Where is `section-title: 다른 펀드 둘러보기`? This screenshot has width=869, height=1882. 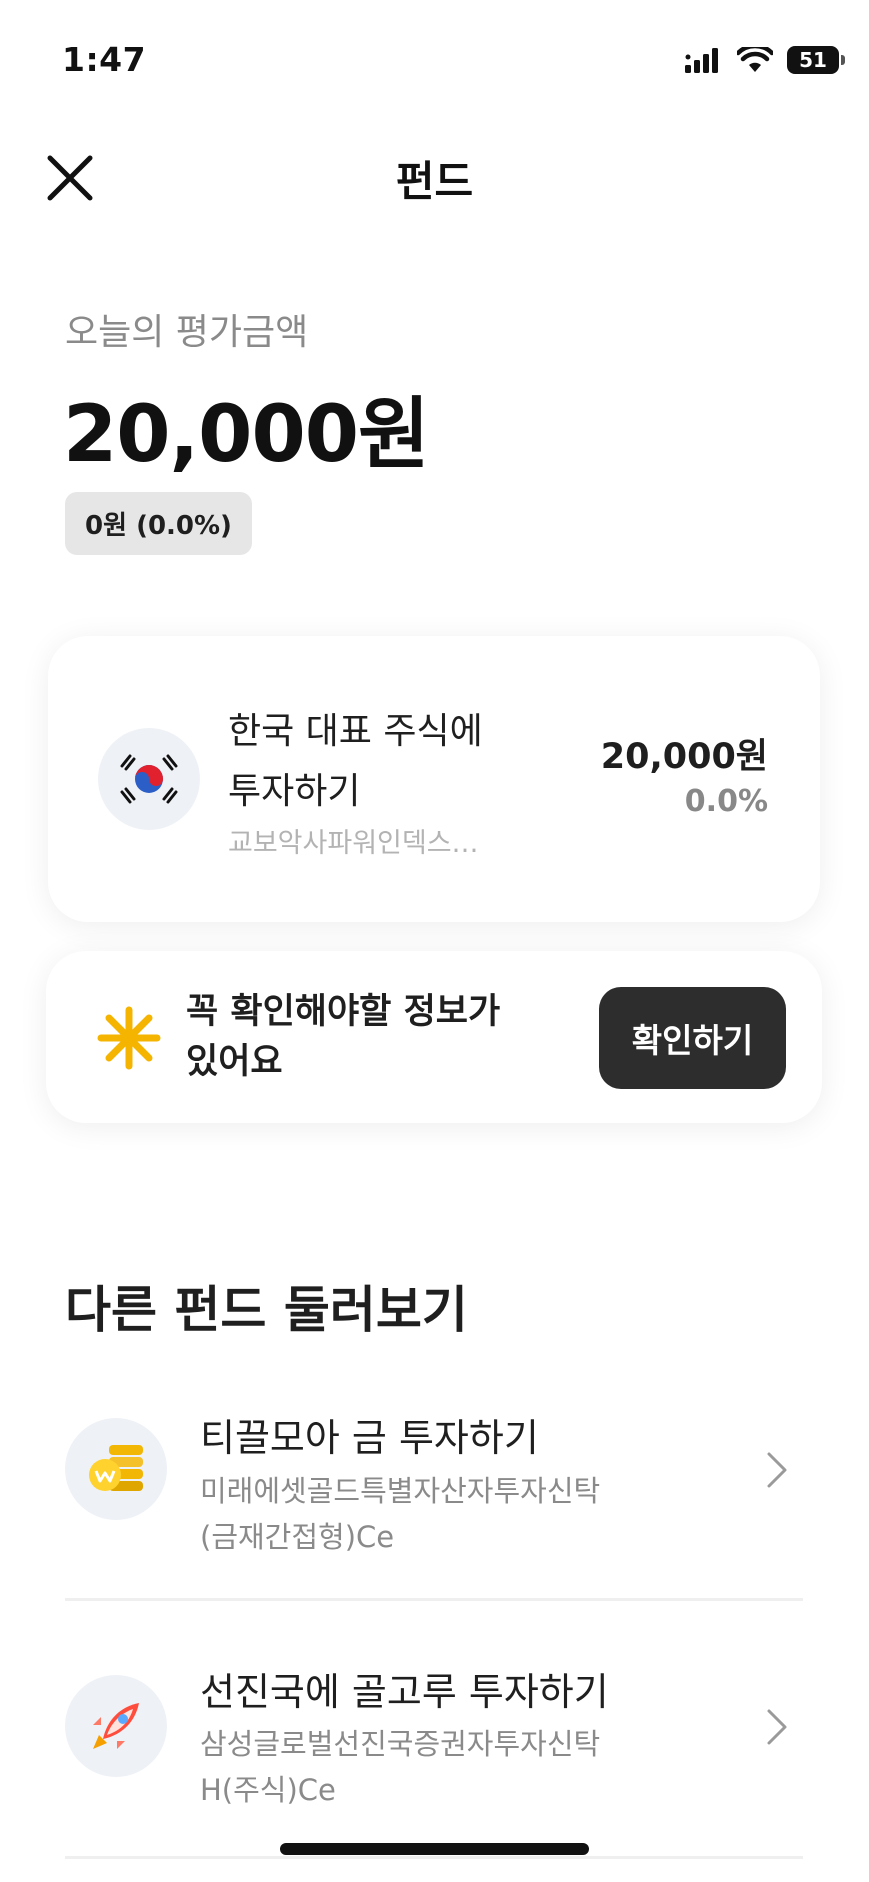 section-title: 다른 펀드 둘러보기 is located at coordinates (266, 1310).